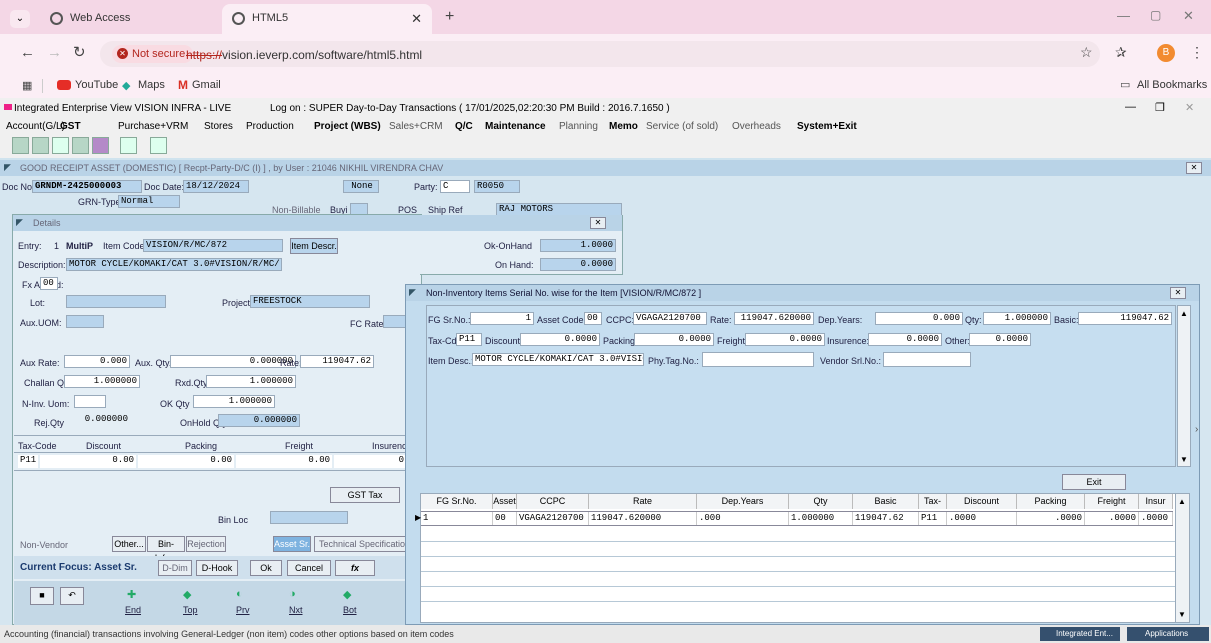  What do you see at coordinates (774, 318) in the screenshot?
I see `rate-field: 119047.620000` at bounding box center [774, 318].